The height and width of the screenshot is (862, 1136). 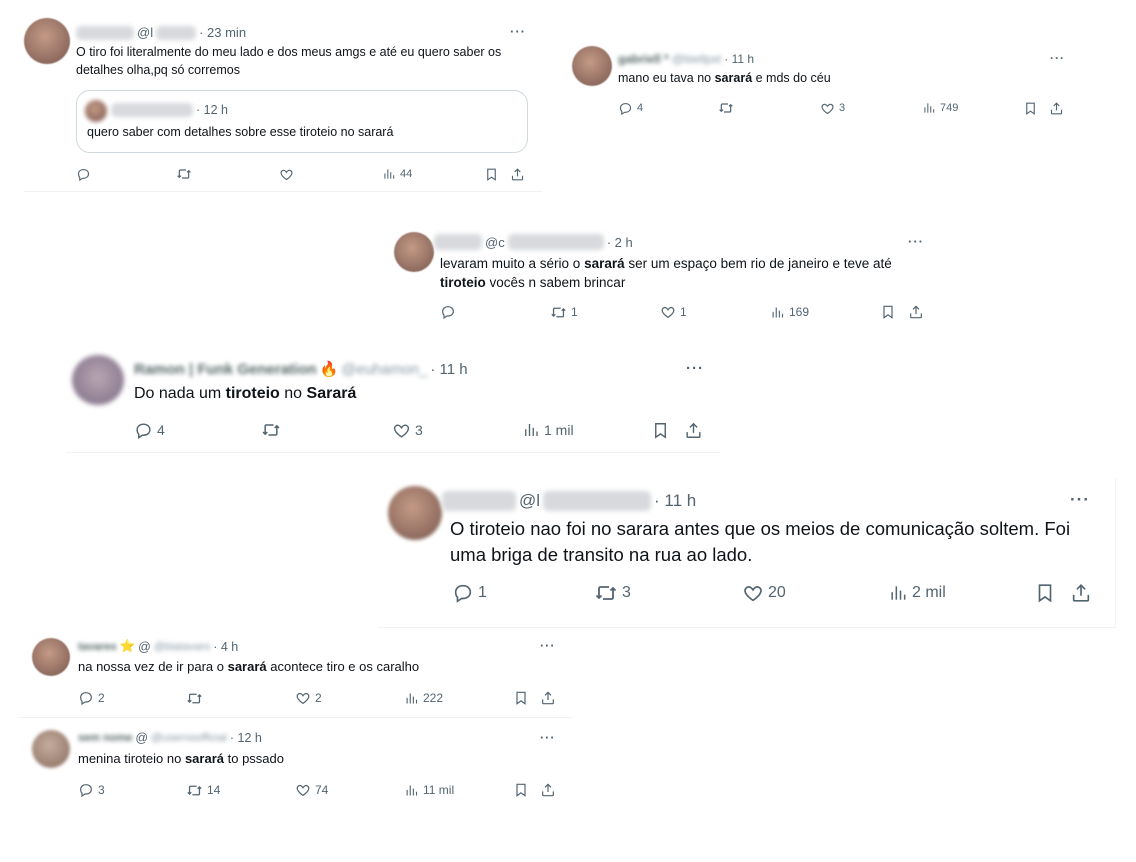 What do you see at coordinates (144, 646) in the screenshot?
I see `handle-at: @` at bounding box center [144, 646].